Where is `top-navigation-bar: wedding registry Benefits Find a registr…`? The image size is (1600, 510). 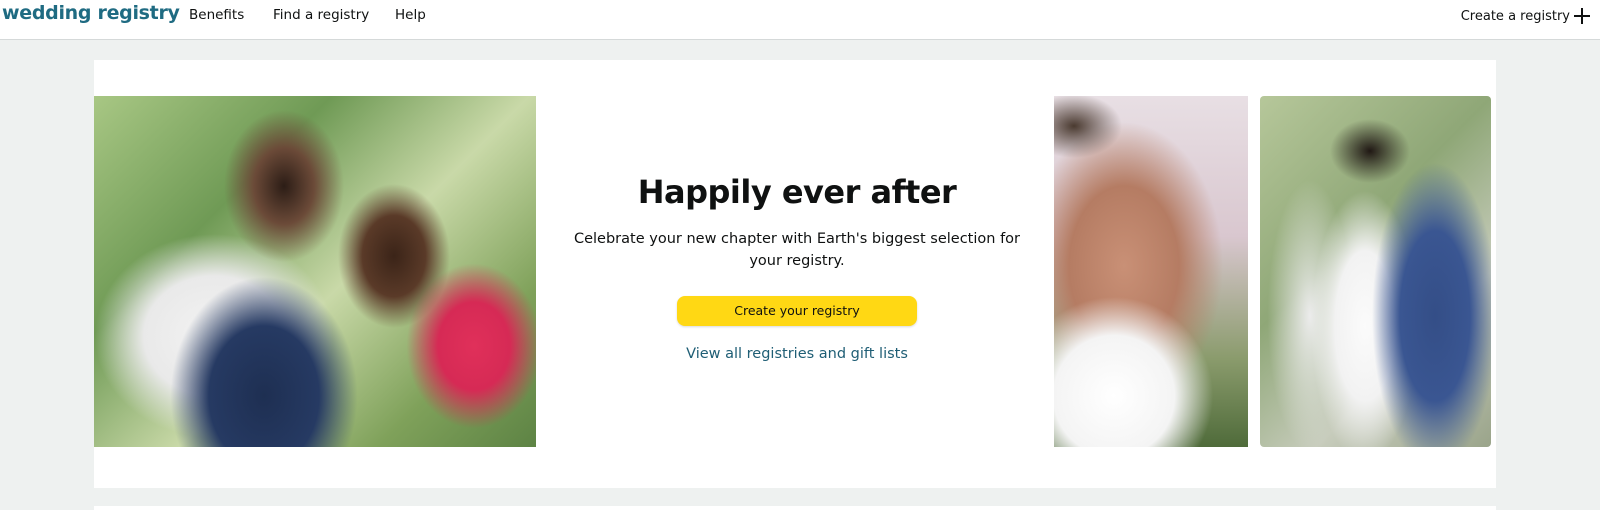 top-navigation-bar: wedding registry Benefits Find a registr… is located at coordinates (800, 20).